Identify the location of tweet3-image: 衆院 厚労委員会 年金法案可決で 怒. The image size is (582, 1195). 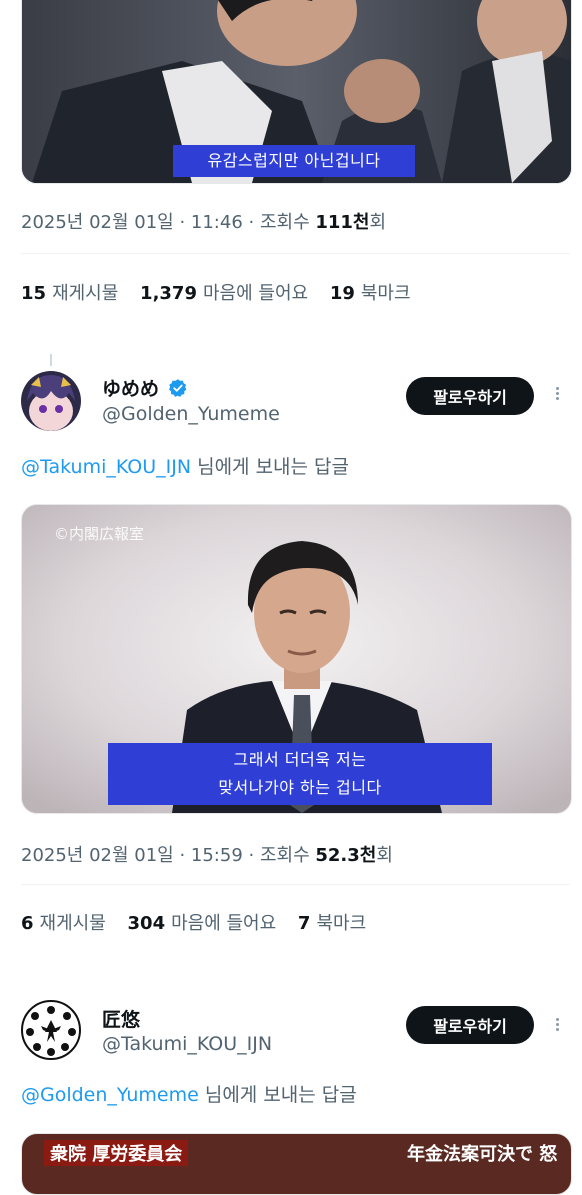
(296, 1164).